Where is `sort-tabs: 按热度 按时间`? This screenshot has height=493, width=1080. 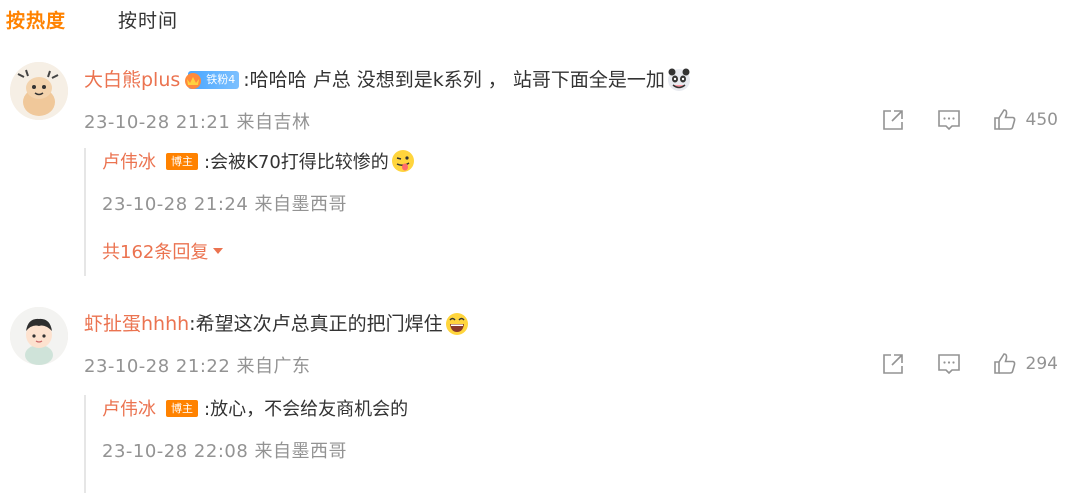 sort-tabs: 按热度 按时间 is located at coordinates (118, 19).